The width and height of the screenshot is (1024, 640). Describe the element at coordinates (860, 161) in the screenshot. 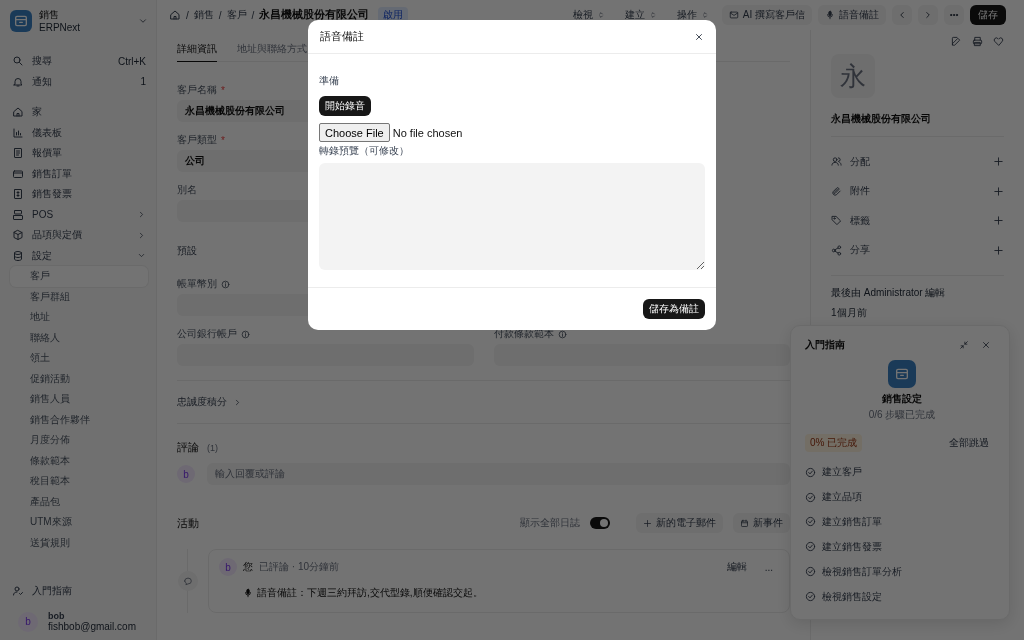

I see `sidebar-label: 分配` at that location.